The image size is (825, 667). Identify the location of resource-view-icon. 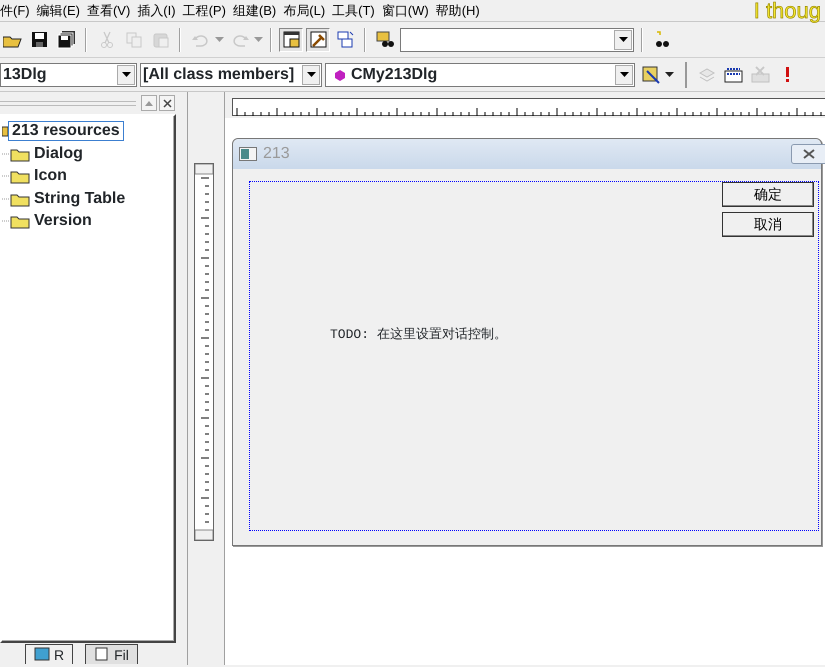
(42, 654).